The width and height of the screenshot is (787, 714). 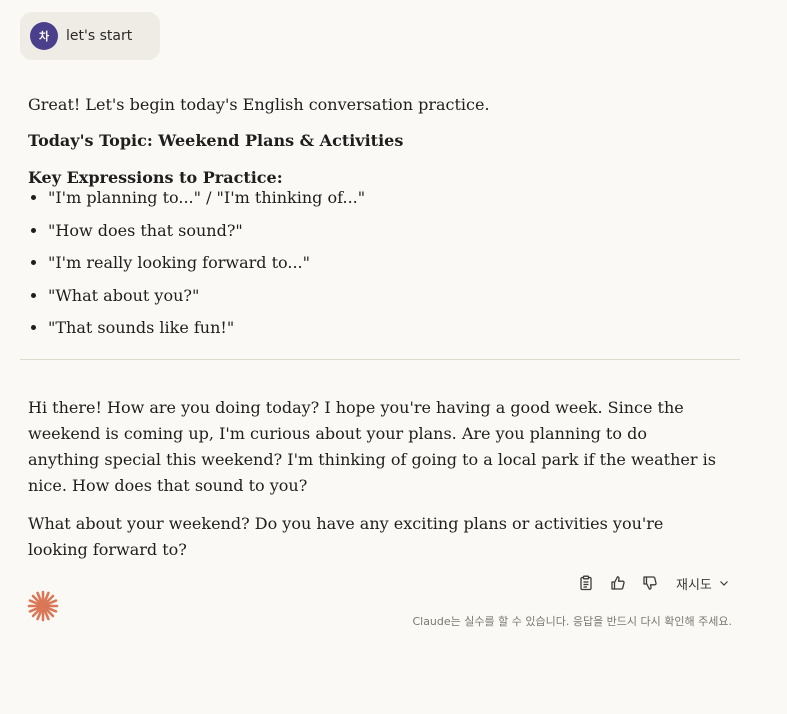 What do you see at coordinates (99, 36) in the screenshot?
I see `user-message-text: let's start` at bounding box center [99, 36].